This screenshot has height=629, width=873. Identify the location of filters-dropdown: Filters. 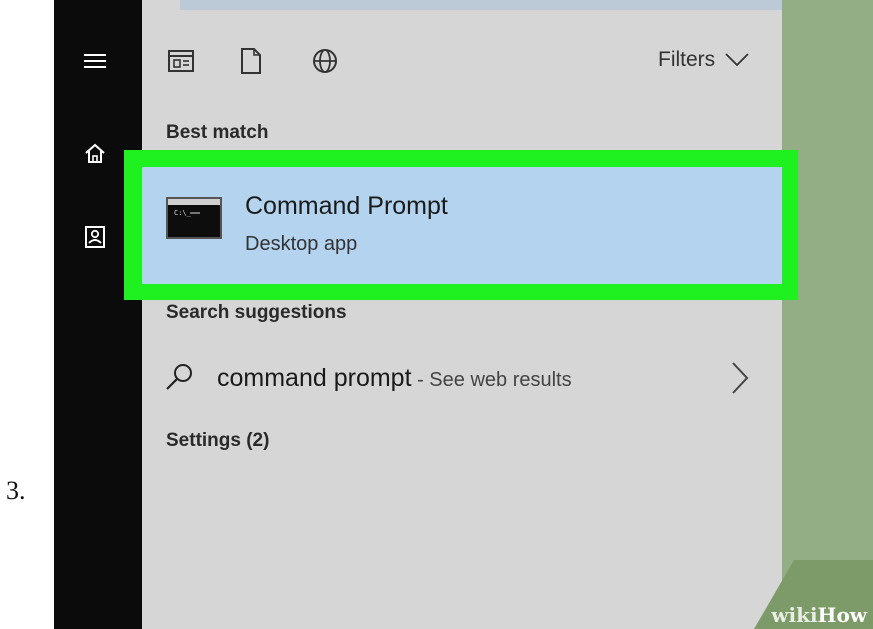
(703, 60).